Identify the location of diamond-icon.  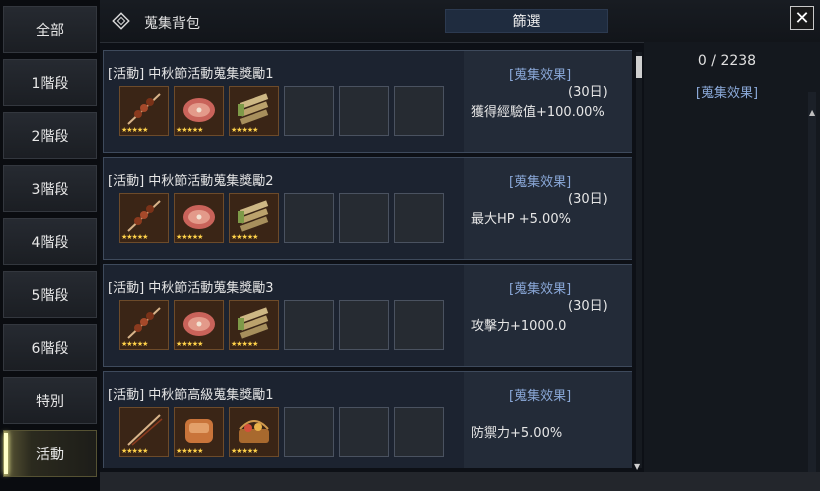
(121, 21).